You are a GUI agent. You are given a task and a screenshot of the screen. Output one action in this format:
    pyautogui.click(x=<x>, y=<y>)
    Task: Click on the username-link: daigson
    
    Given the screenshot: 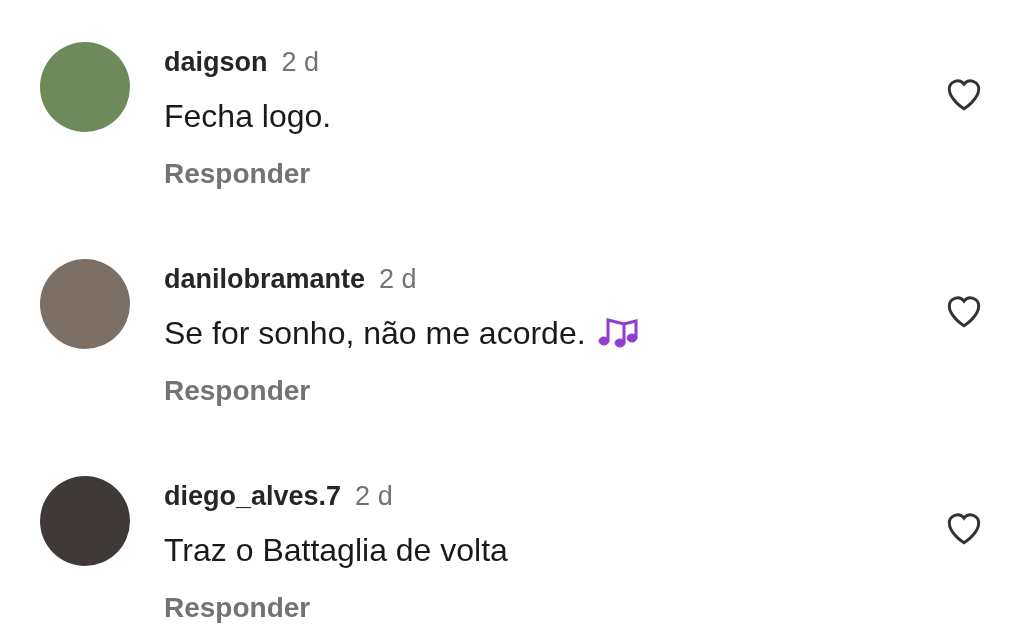 What is the action you would take?
    pyautogui.click(x=216, y=62)
    